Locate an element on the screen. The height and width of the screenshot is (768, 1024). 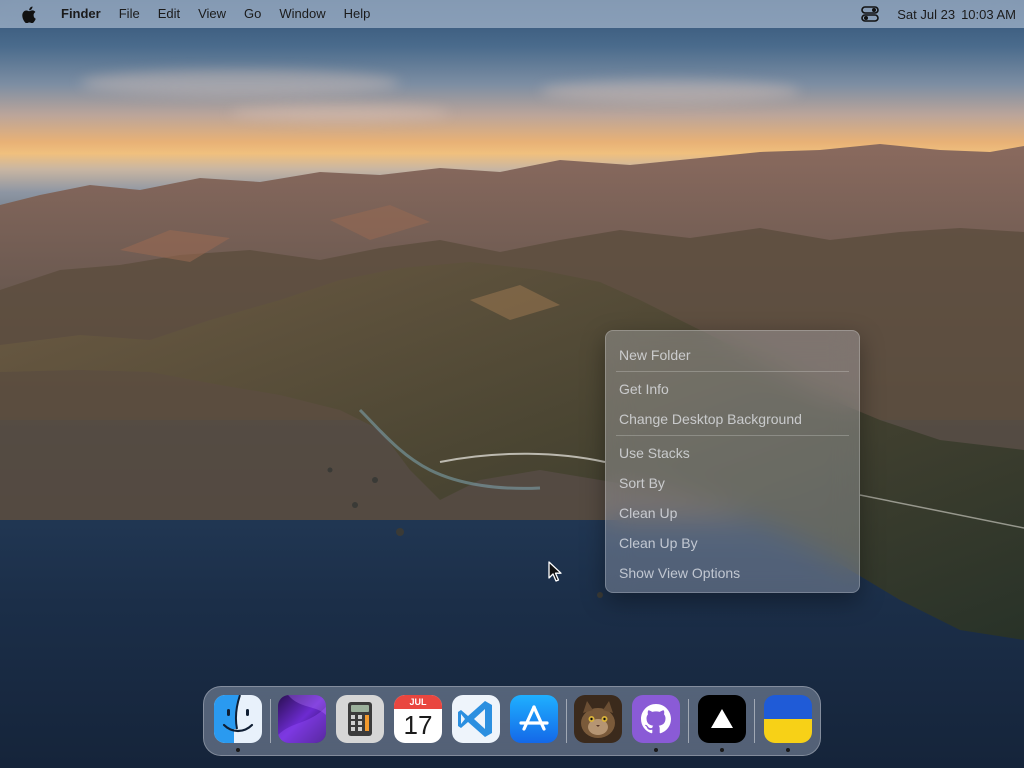
vercel-triangle-icon is located at coordinates (722, 719).